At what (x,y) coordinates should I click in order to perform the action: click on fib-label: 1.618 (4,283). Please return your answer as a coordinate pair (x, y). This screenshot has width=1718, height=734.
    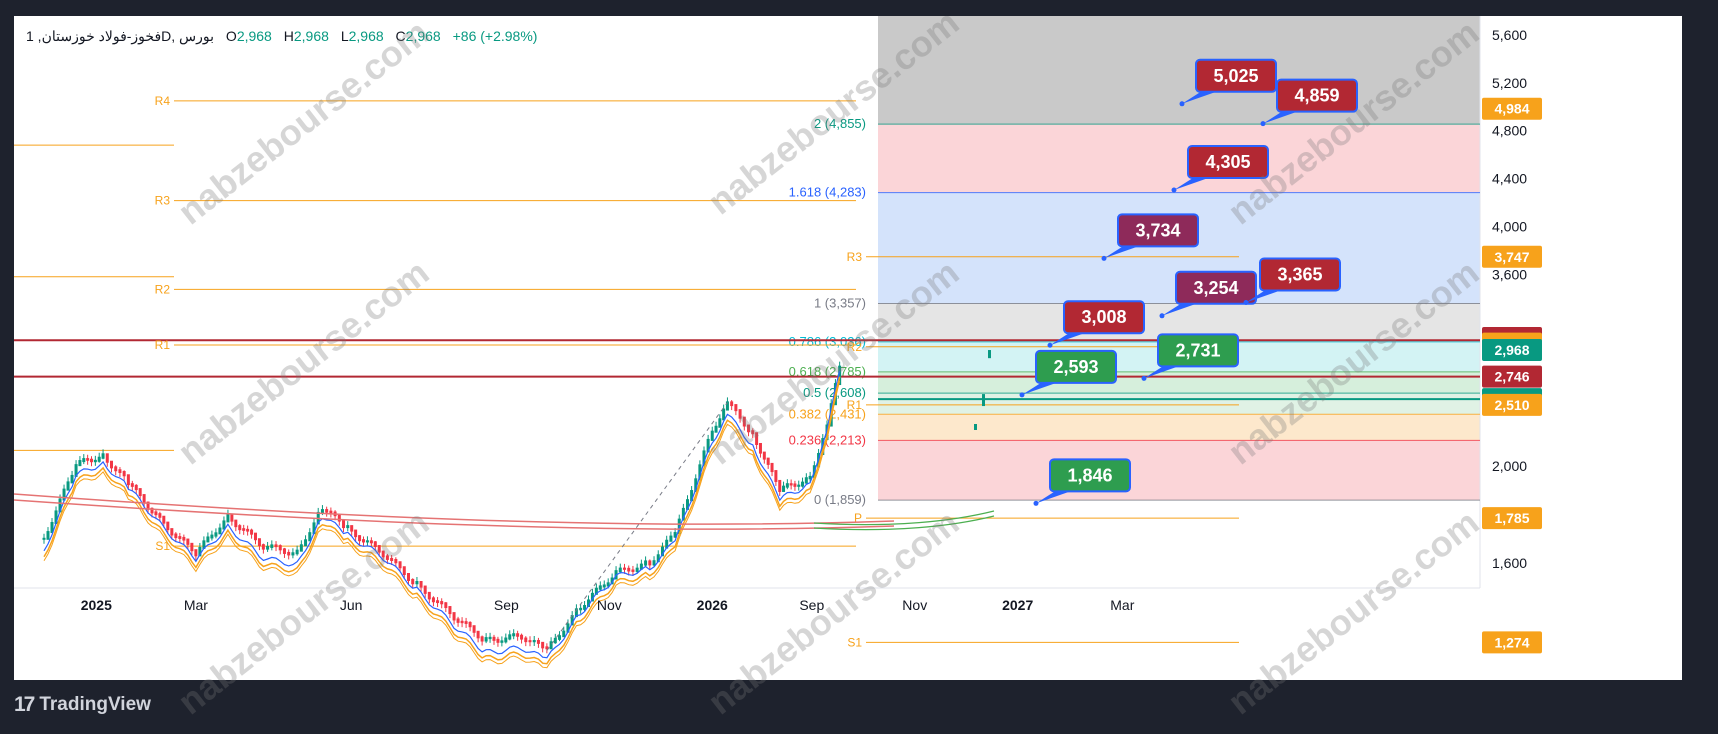
    Looking at the image, I should click on (827, 192).